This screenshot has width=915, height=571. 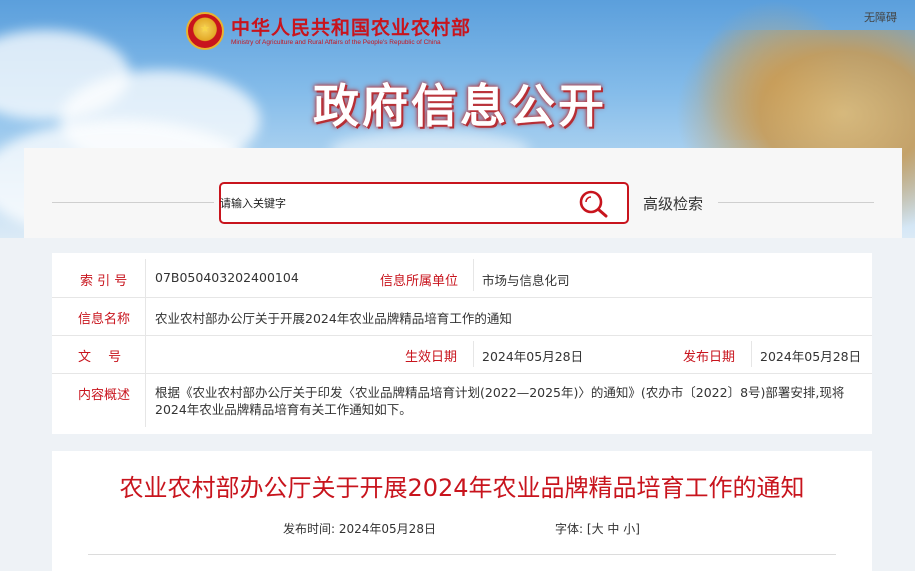 What do you see at coordinates (104, 319) in the screenshot?
I see `name-label: 信息名称` at bounding box center [104, 319].